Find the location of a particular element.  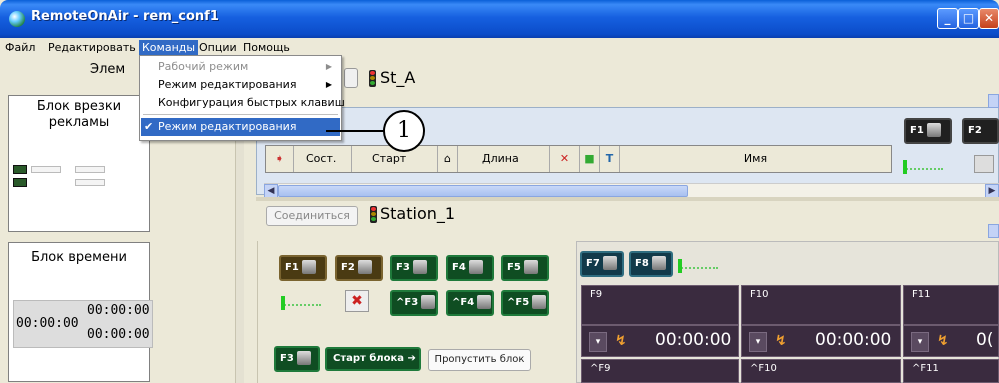

time-slot-2: ▾ ↯ 00:00:00 is located at coordinates (821, 341).